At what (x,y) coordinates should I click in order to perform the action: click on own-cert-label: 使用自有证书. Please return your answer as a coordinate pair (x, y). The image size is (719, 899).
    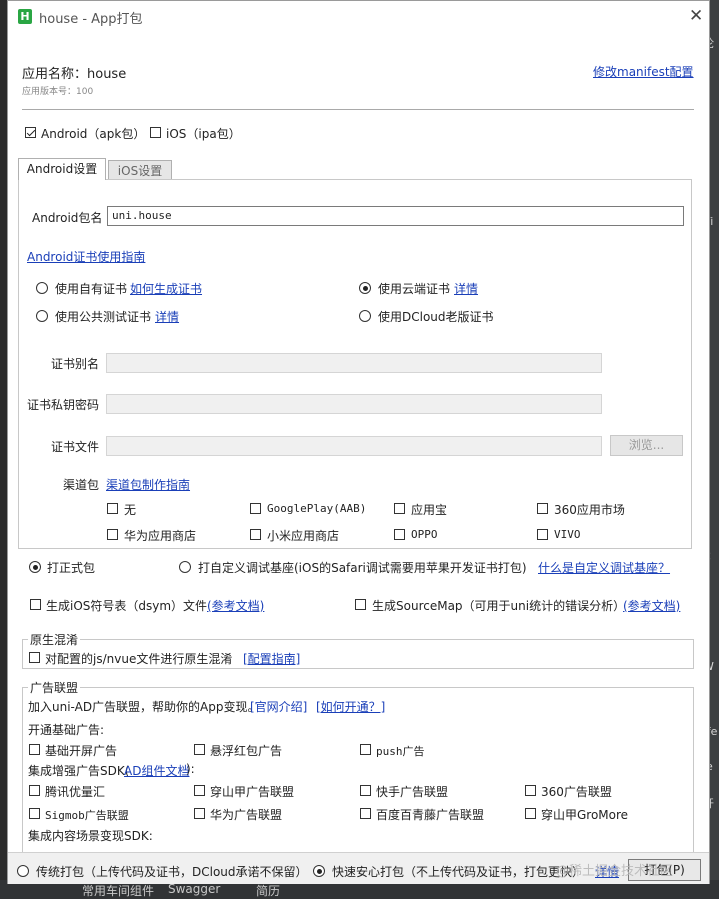
    Looking at the image, I should click on (91, 289).